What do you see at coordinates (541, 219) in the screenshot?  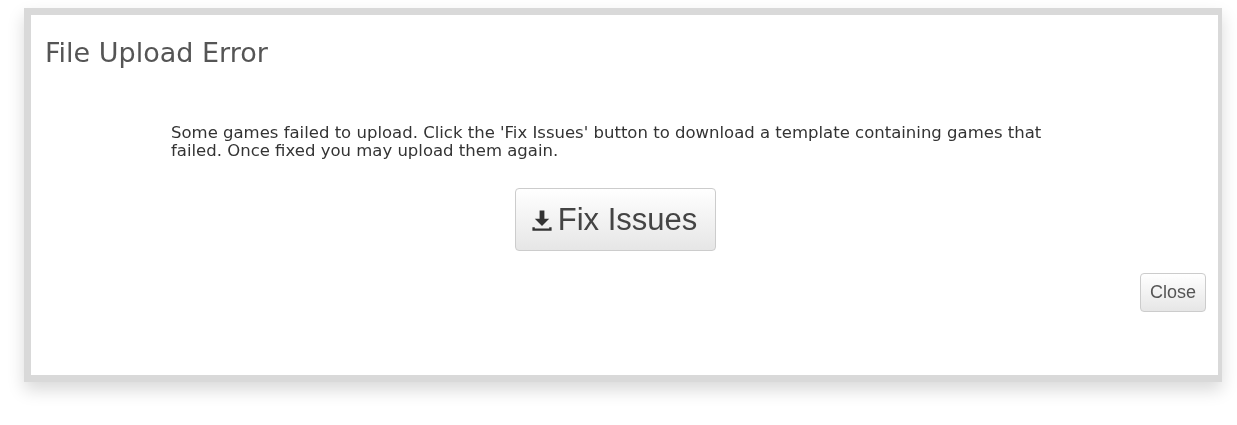 I see `download-icon` at bounding box center [541, 219].